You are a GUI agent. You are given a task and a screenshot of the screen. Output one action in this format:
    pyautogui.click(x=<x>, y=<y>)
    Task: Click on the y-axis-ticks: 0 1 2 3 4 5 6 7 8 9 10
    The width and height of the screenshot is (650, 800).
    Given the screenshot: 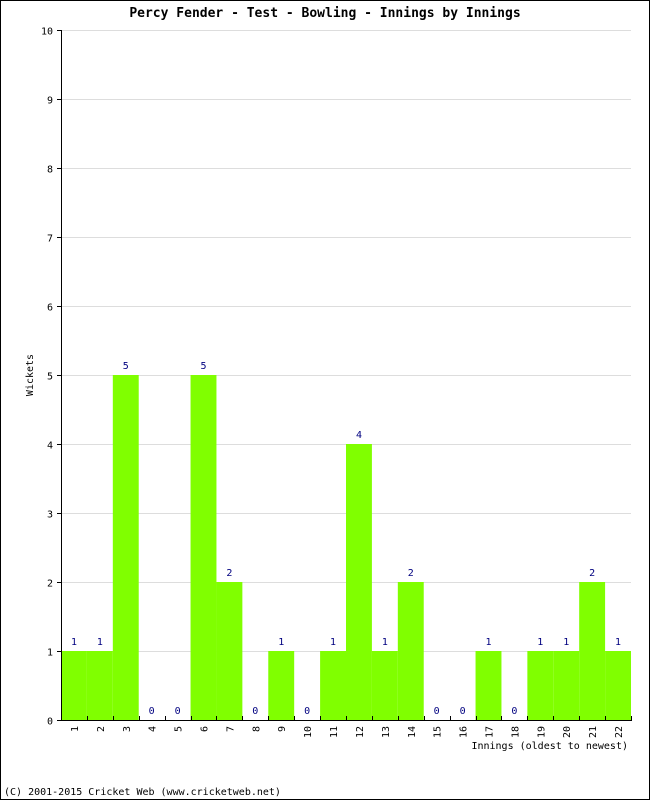 What is the action you would take?
    pyautogui.click(x=51, y=377)
    